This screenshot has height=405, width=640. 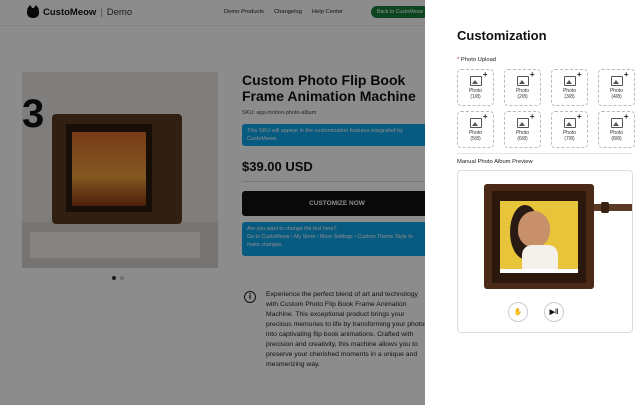 I want to click on flip-book-photo, so click(x=539, y=237).